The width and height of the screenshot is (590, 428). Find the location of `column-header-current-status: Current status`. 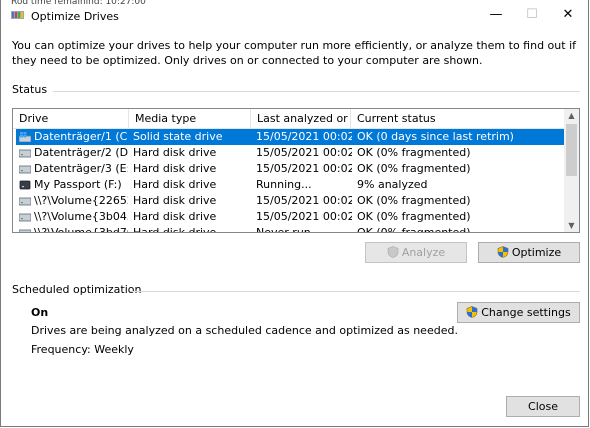

column-header-current-status: Current status is located at coordinates (458, 118).